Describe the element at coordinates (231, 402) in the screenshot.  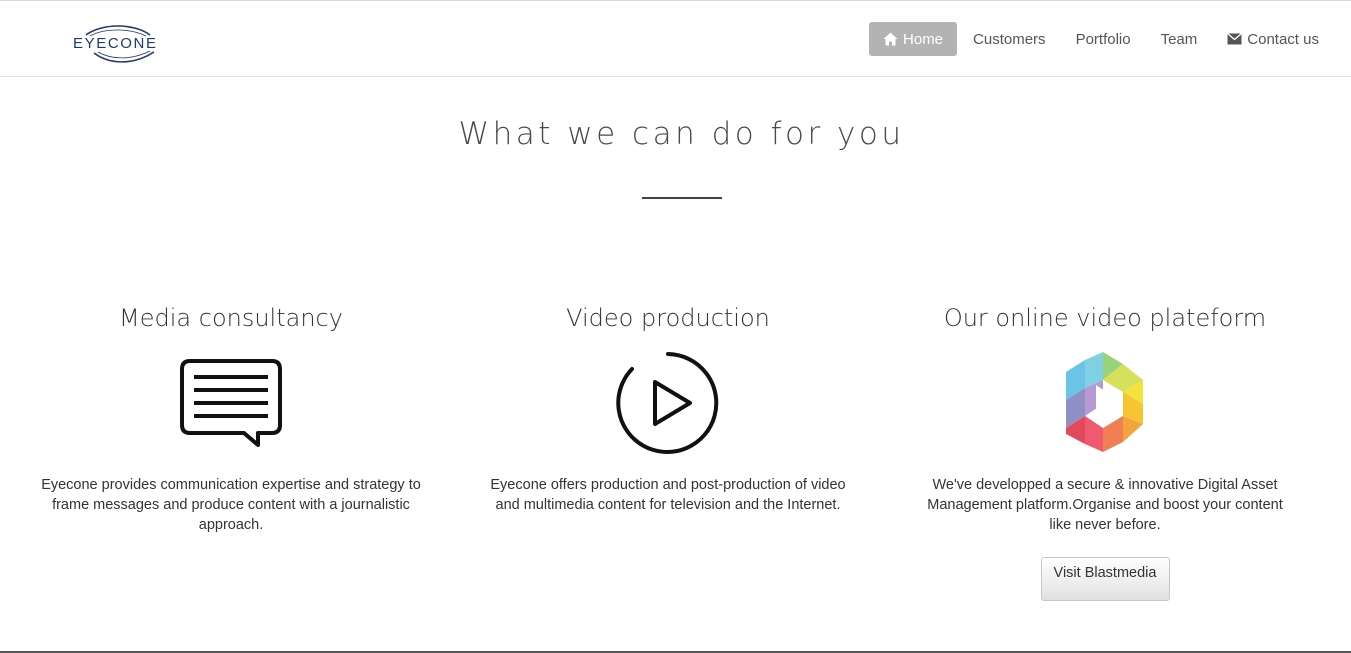
I see `speech-bubble-icon` at that location.